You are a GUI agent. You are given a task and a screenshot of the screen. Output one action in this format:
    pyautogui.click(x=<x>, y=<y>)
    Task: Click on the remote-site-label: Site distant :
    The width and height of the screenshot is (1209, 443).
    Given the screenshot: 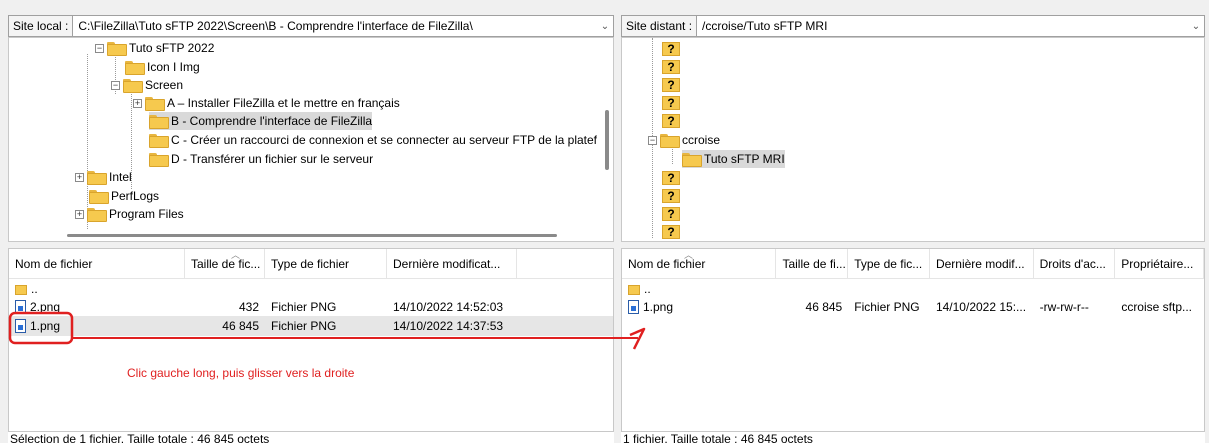 What is the action you would take?
    pyautogui.click(x=660, y=26)
    